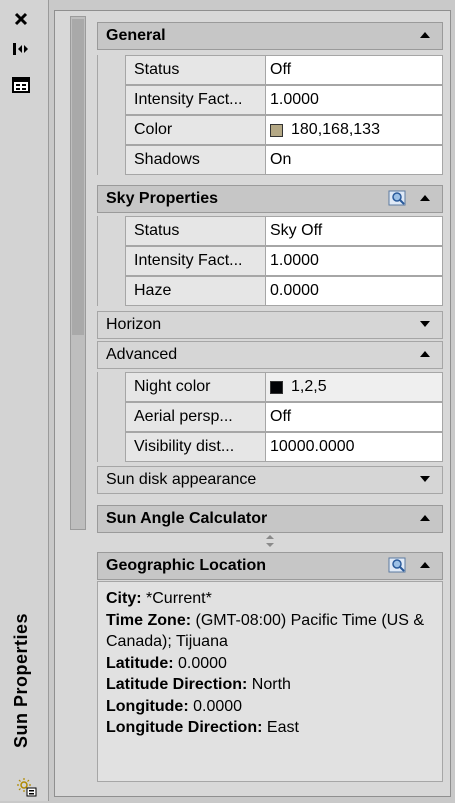 Image resolution: width=455 pixels, height=803 pixels. I want to click on section-sun-angle-title: Sun Angle Calculator, so click(187, 518).